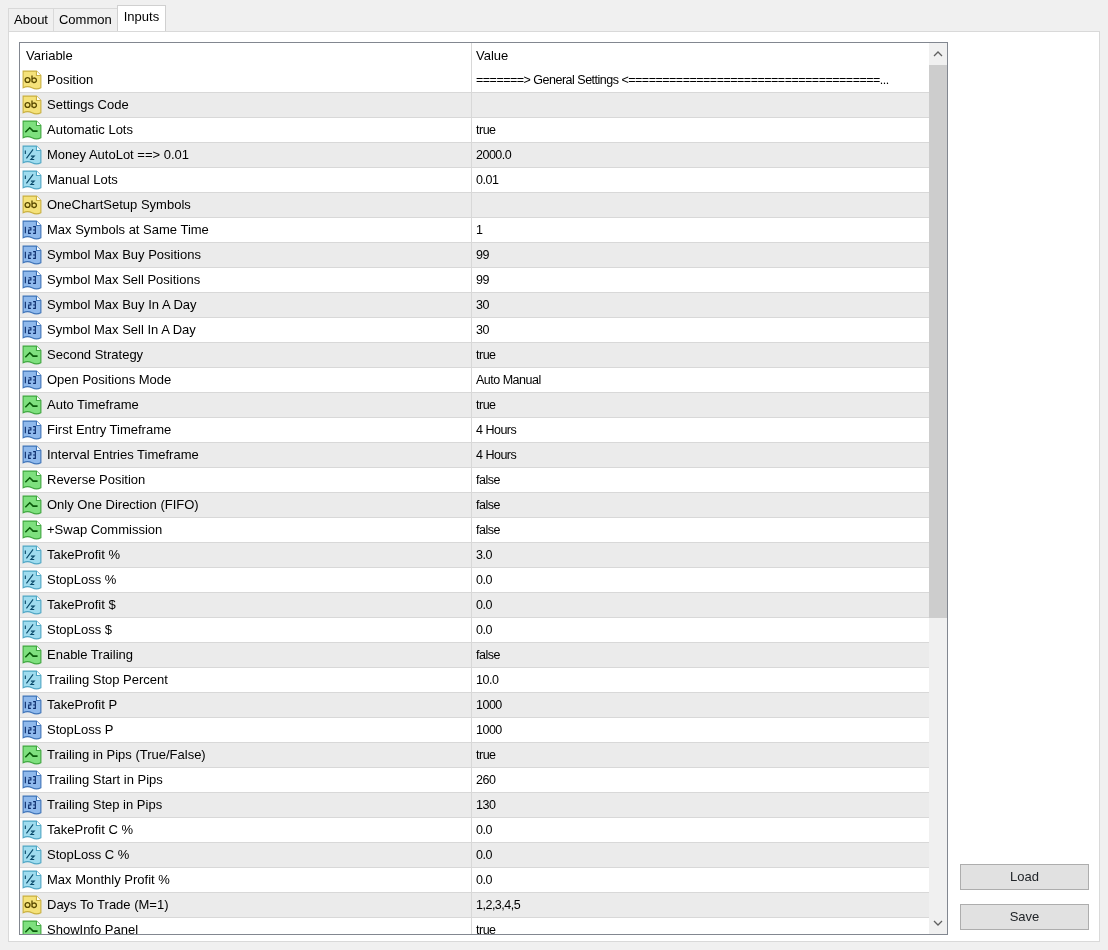  Describe the element at coordinates (487, 679) in the screenshot. I see `value-cell: 10.0` at that location.